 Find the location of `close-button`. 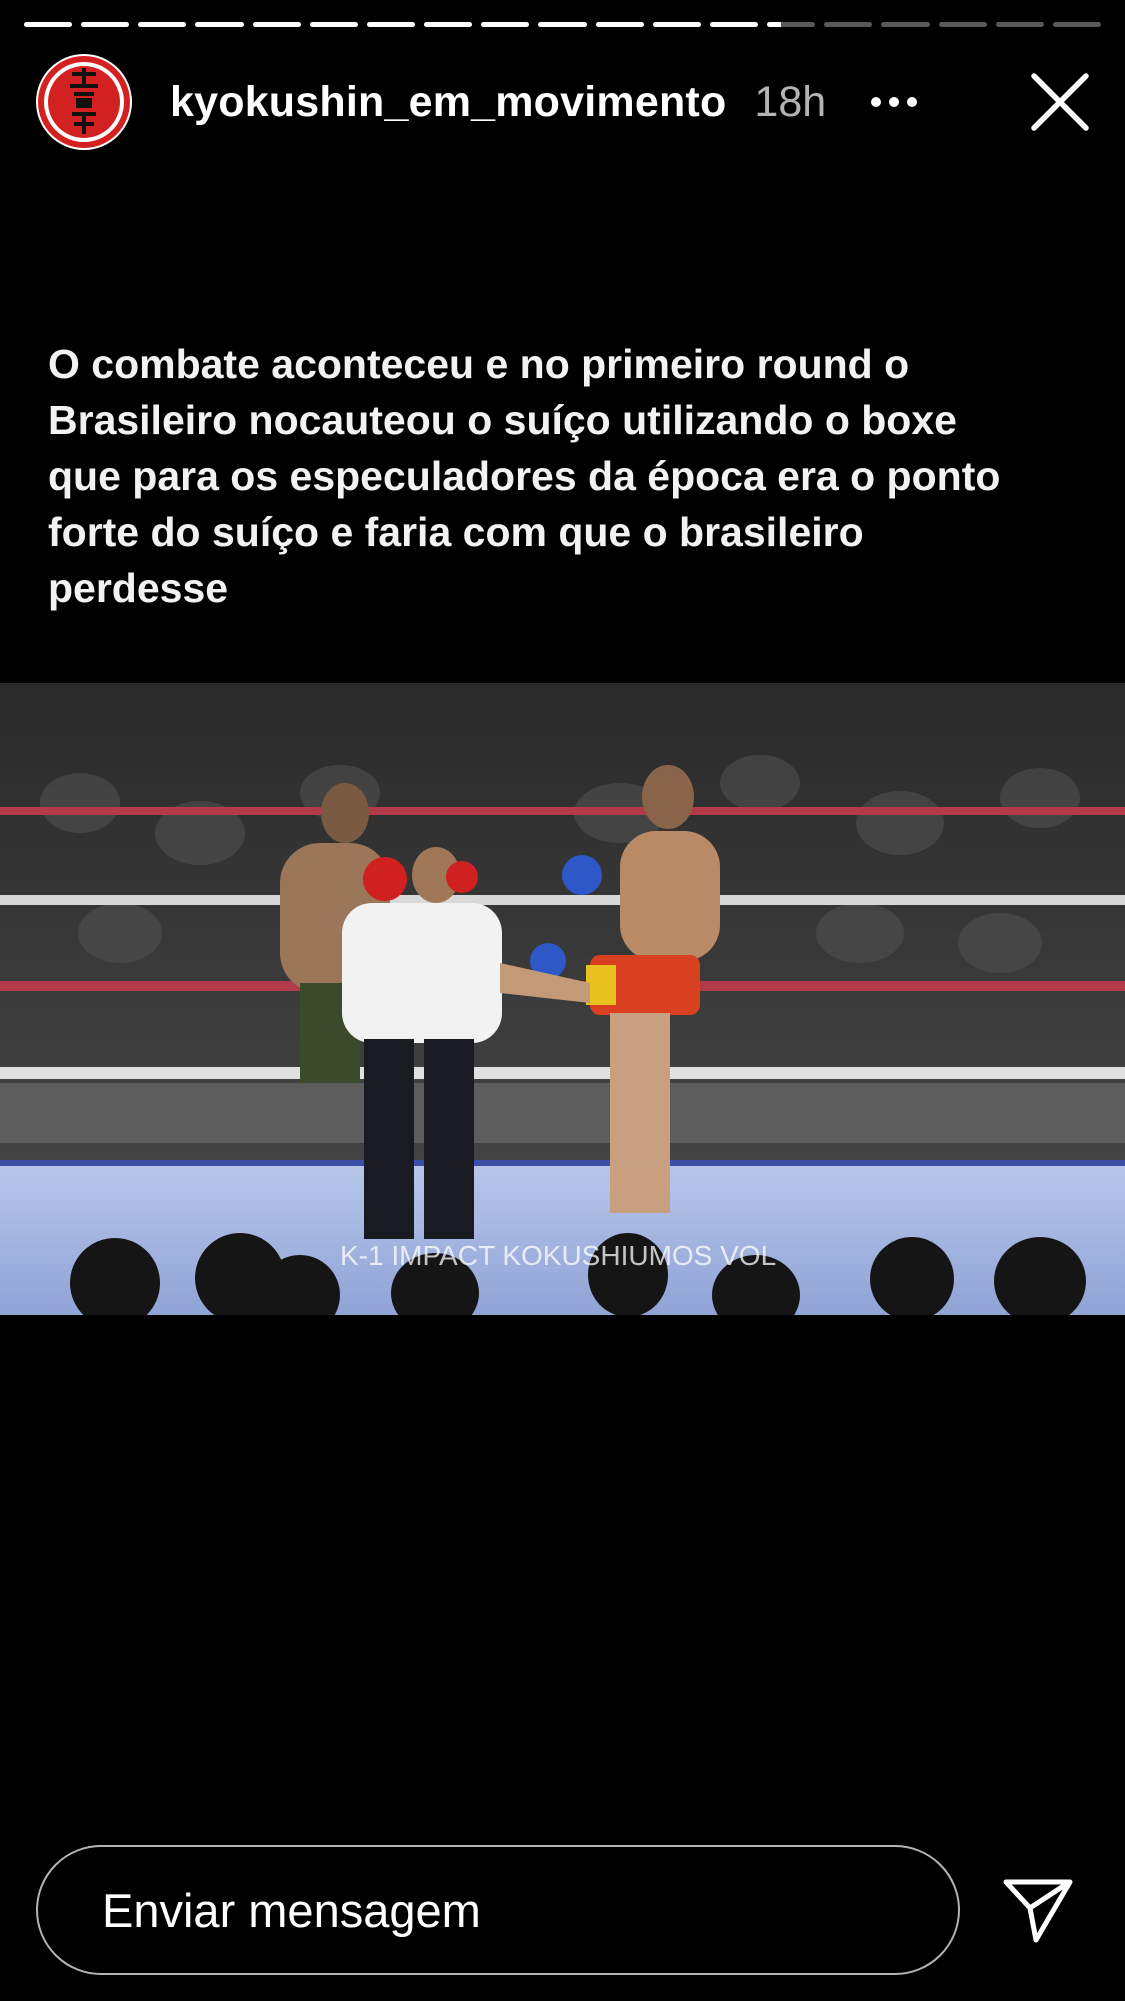

close-button is located at coordinates (1060, 102).